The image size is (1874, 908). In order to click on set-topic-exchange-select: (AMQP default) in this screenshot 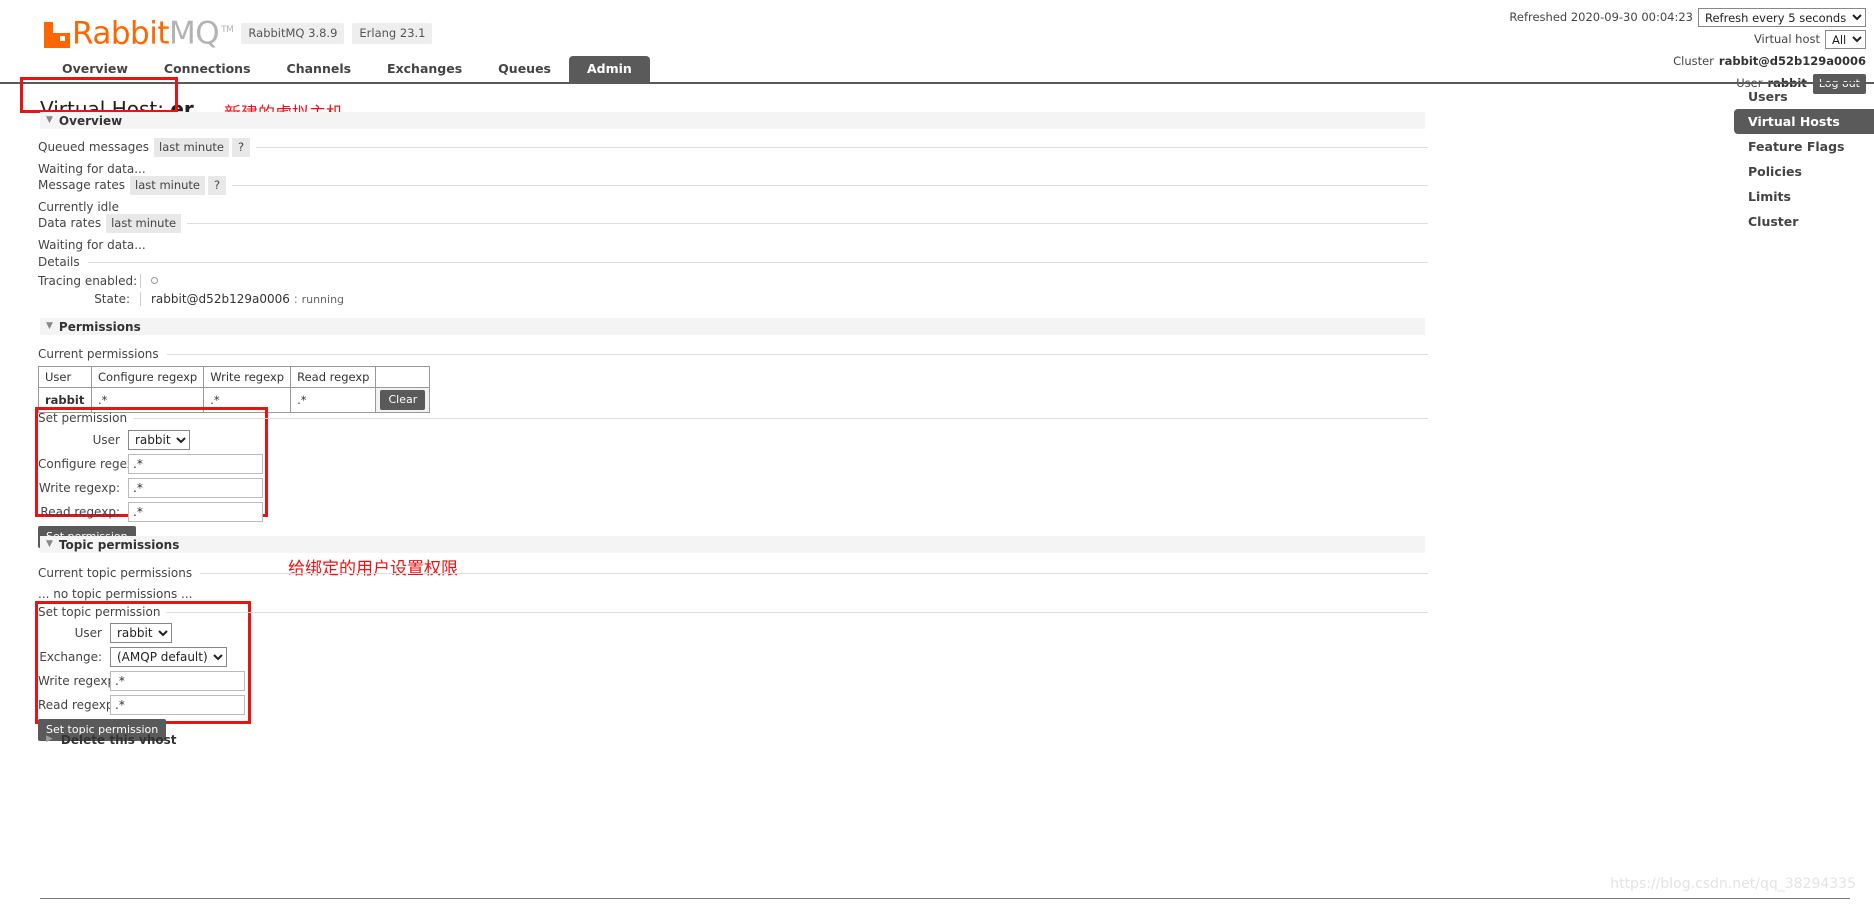, I will do `click(168, 657)`.